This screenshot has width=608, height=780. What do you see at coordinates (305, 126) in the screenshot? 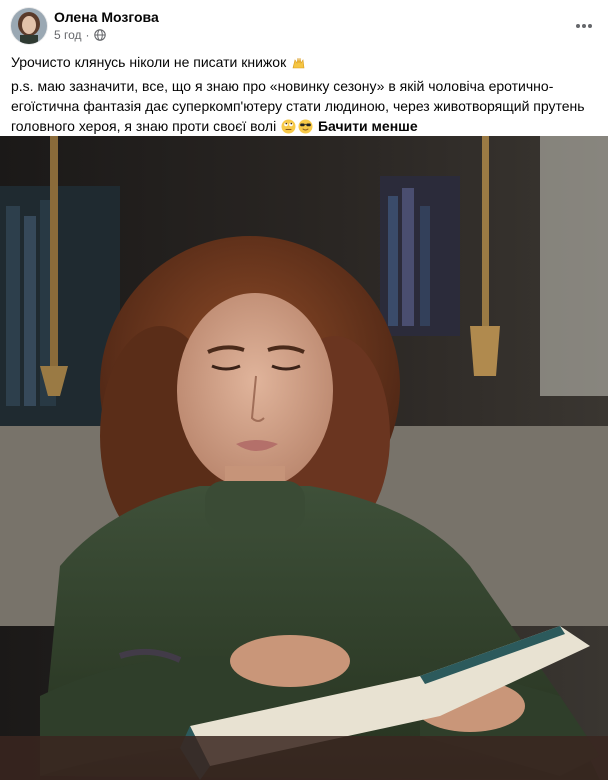
I see `sunglasses-emoji` at bounding box center [305, 126].